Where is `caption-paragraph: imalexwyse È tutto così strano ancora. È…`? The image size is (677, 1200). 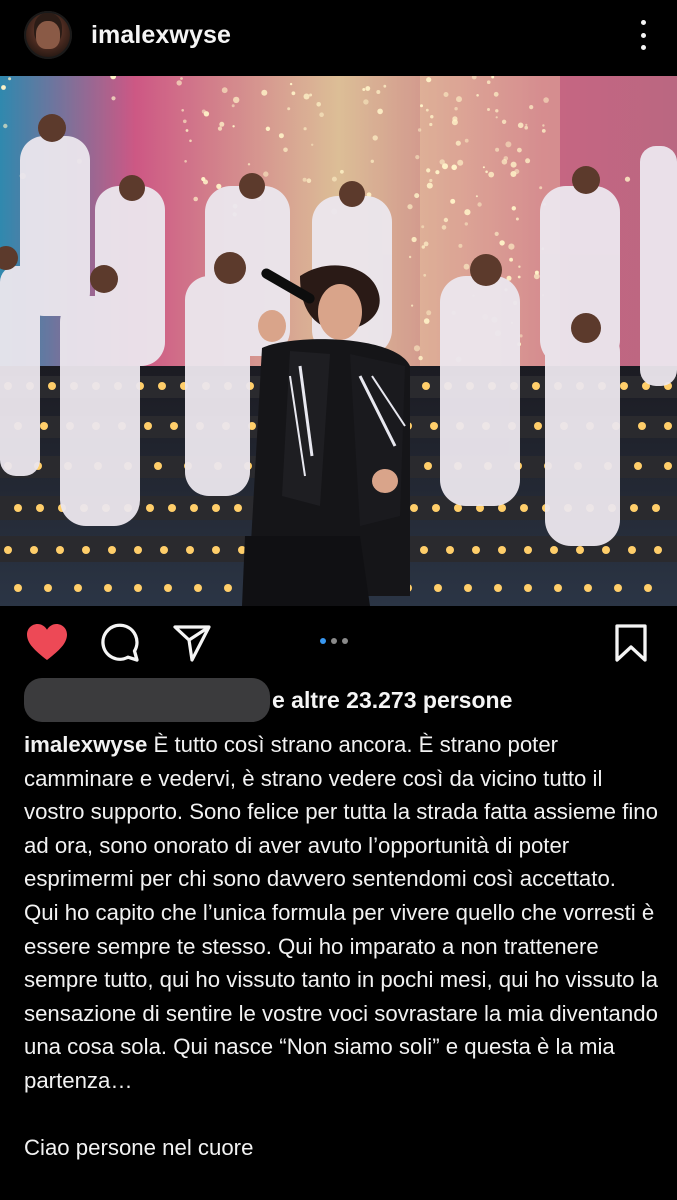 caption-paragraph: imalexwyse È tutto così strano ancora. È… is located at coordinates (344, 812).